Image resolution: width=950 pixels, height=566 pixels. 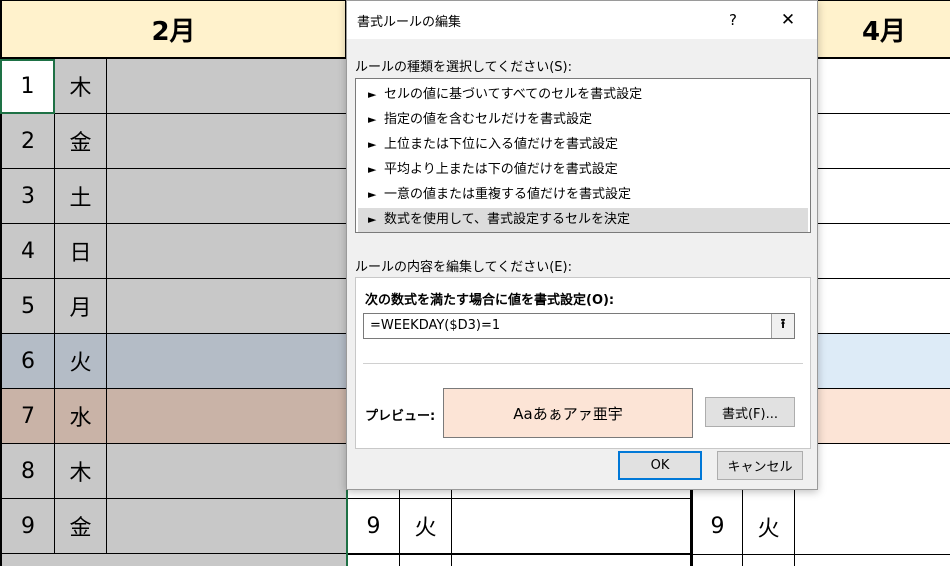 I want to click on ok-button: OK, so click(x=660, y=465).